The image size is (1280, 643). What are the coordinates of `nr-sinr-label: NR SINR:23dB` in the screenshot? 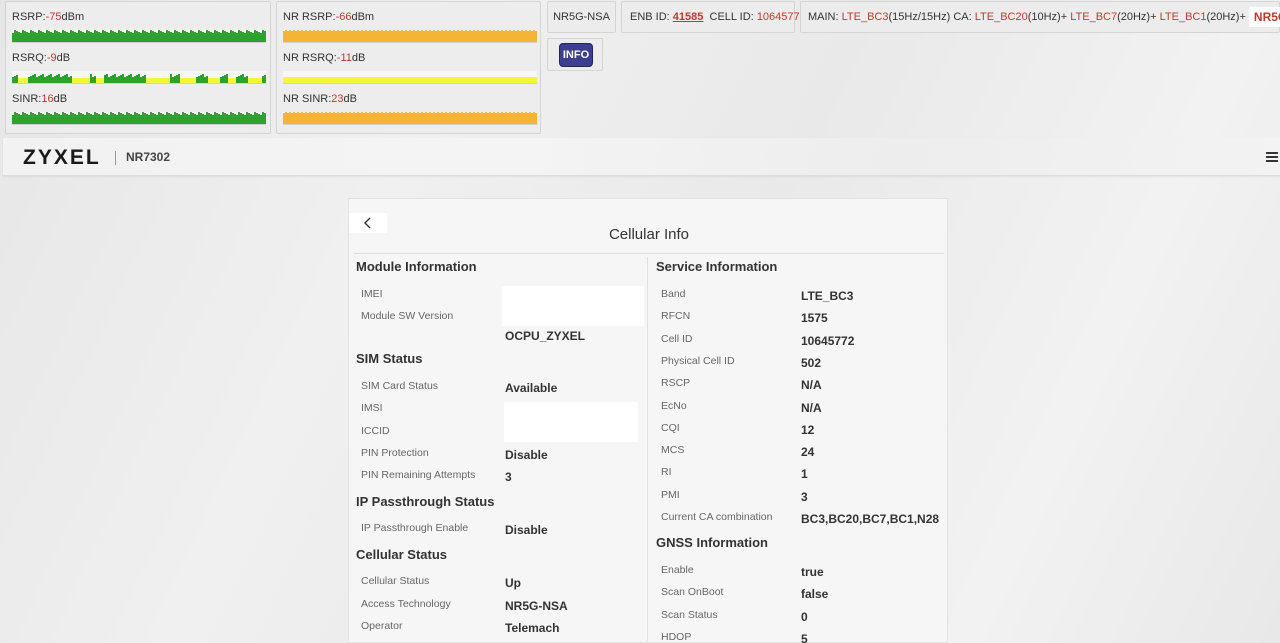 It's located at (320, 99).